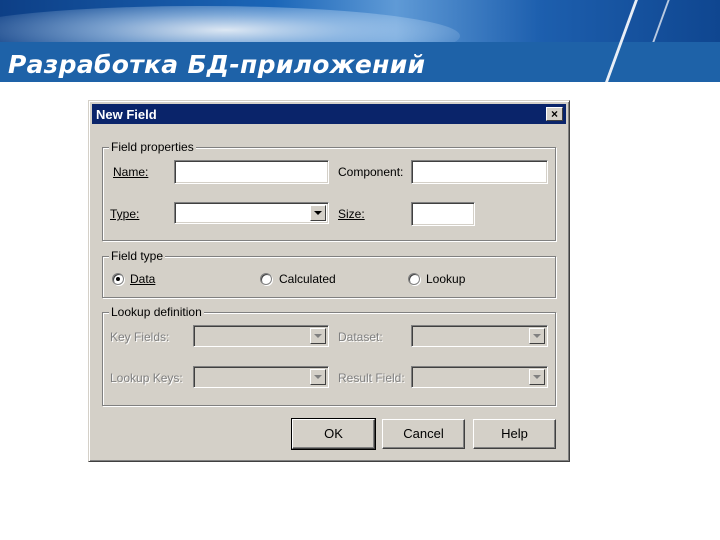 Image resolution: width=720 pixels, height=540 pixels. What do you see at coordinates (537, 377) in the screenshot?
I see `result-field-dropdown-button` at bounding box center [537, 377].